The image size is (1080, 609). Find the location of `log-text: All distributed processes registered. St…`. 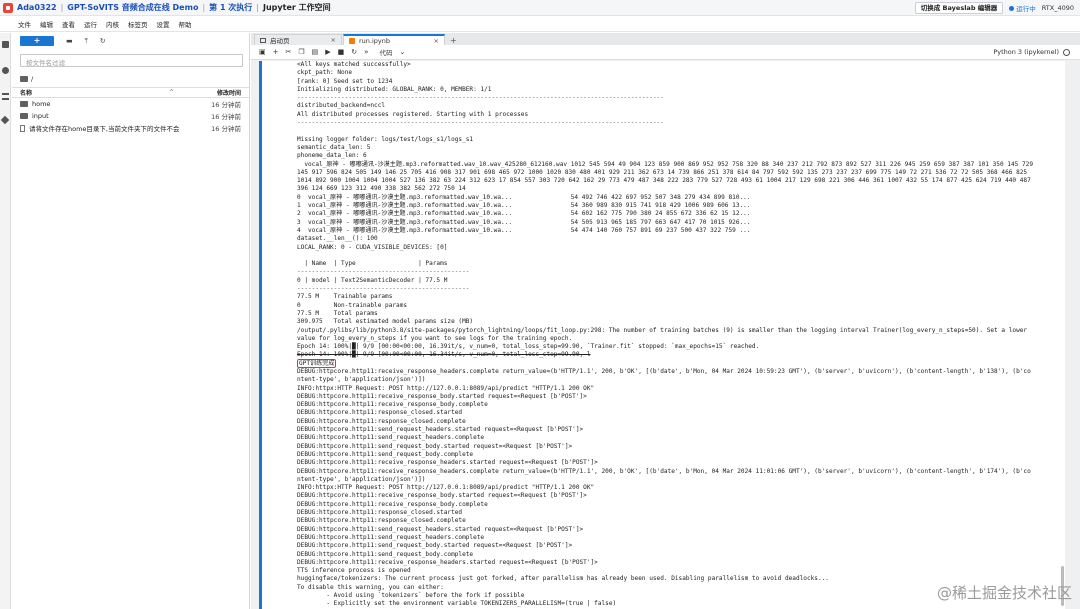

log-text: All distributed processes registered. St… is located at coordinates (413, 114).